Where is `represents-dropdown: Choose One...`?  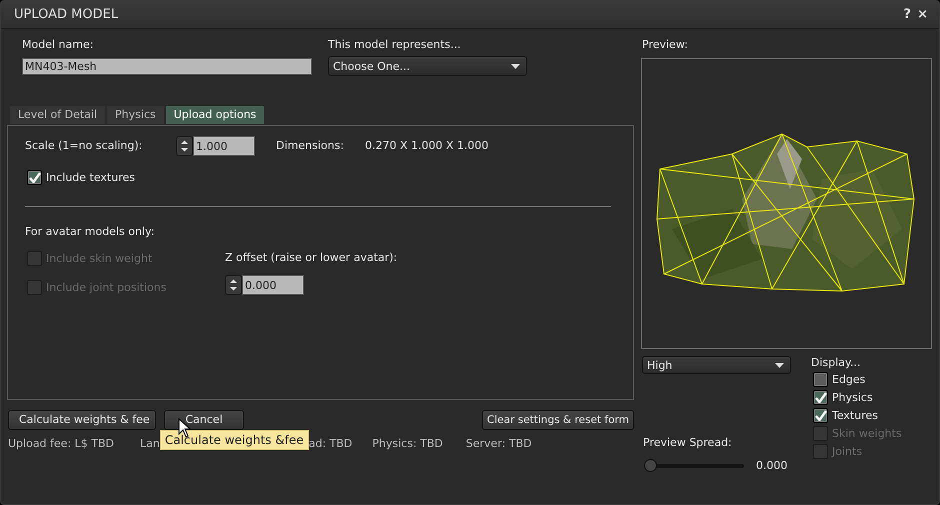 represents-dropdown: Choose One... is located at coordinates (427, 66).